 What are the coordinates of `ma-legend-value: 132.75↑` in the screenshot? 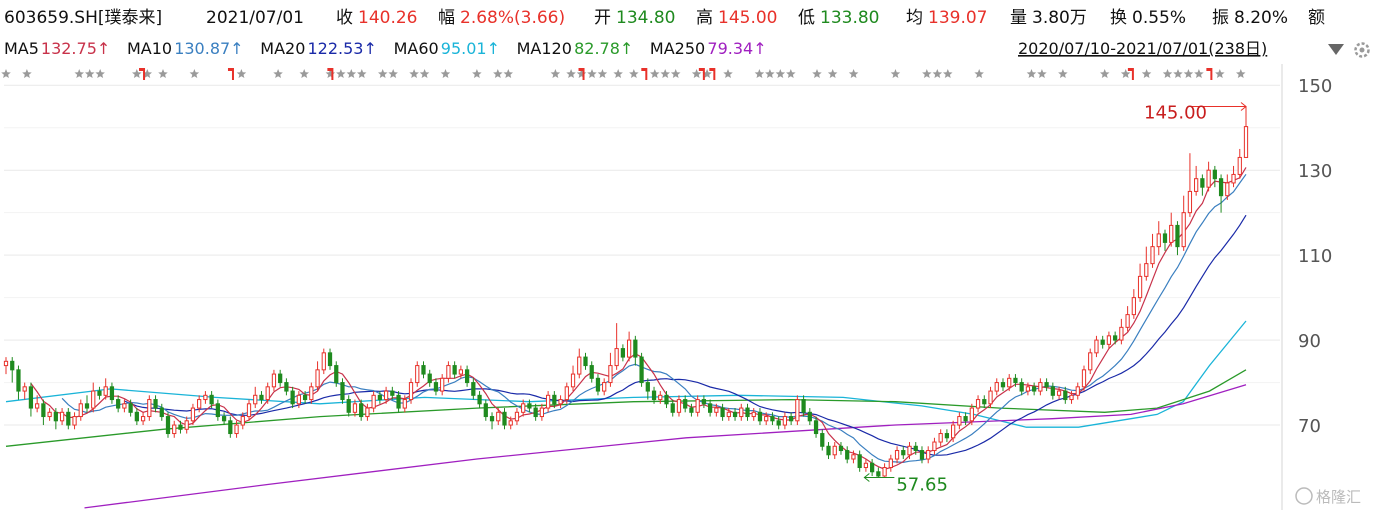 It's located at (75, 48).